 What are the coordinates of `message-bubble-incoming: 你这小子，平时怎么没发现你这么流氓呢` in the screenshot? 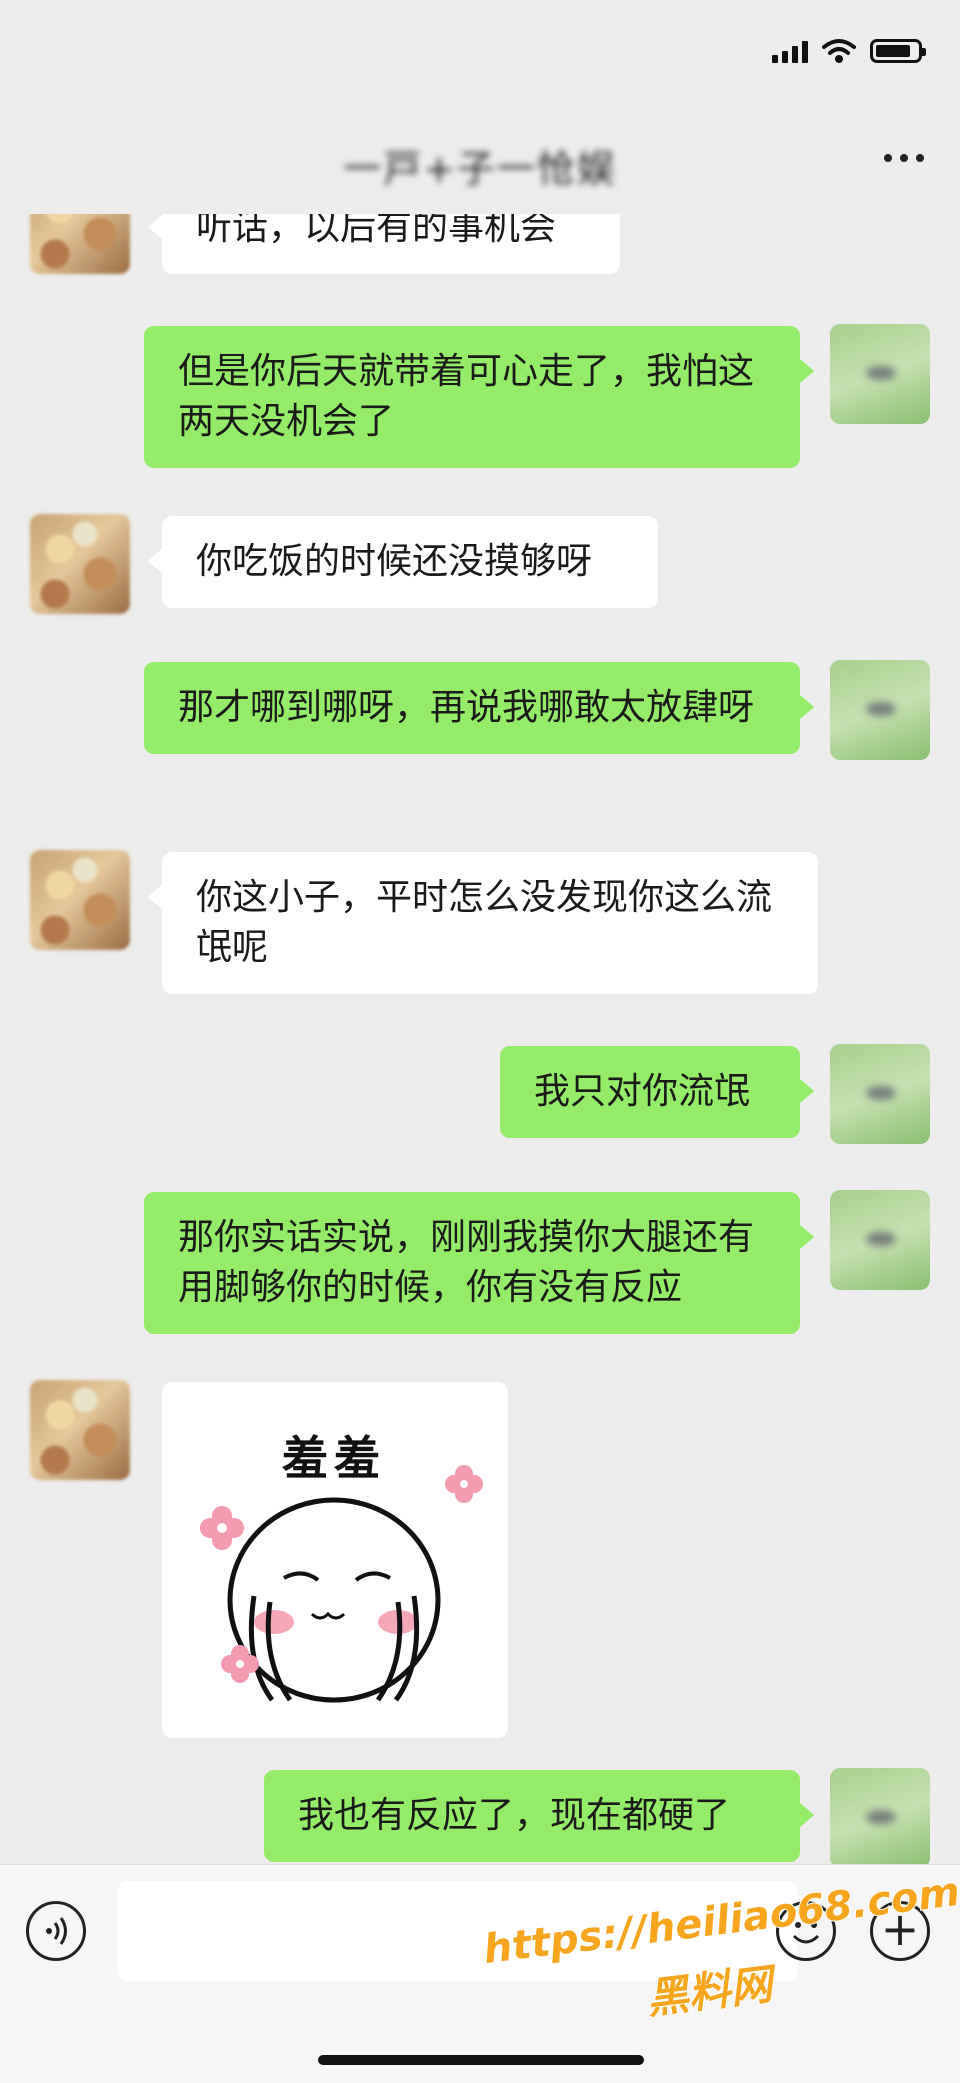 It's located at (483, 923).